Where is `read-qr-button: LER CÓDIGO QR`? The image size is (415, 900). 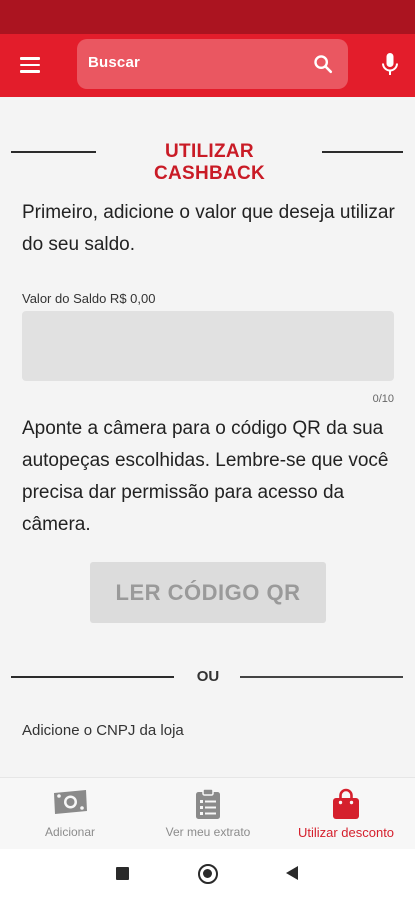 read-qr-button: LER CÓDIGO QR is located at coordinates (208, 592).